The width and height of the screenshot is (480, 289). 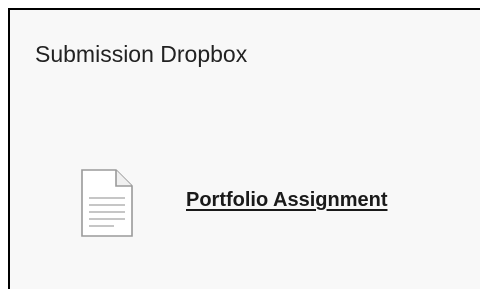 I want to click on portfolio-assignment-link: Portfolio Assignment, so click(x=286, y=200).